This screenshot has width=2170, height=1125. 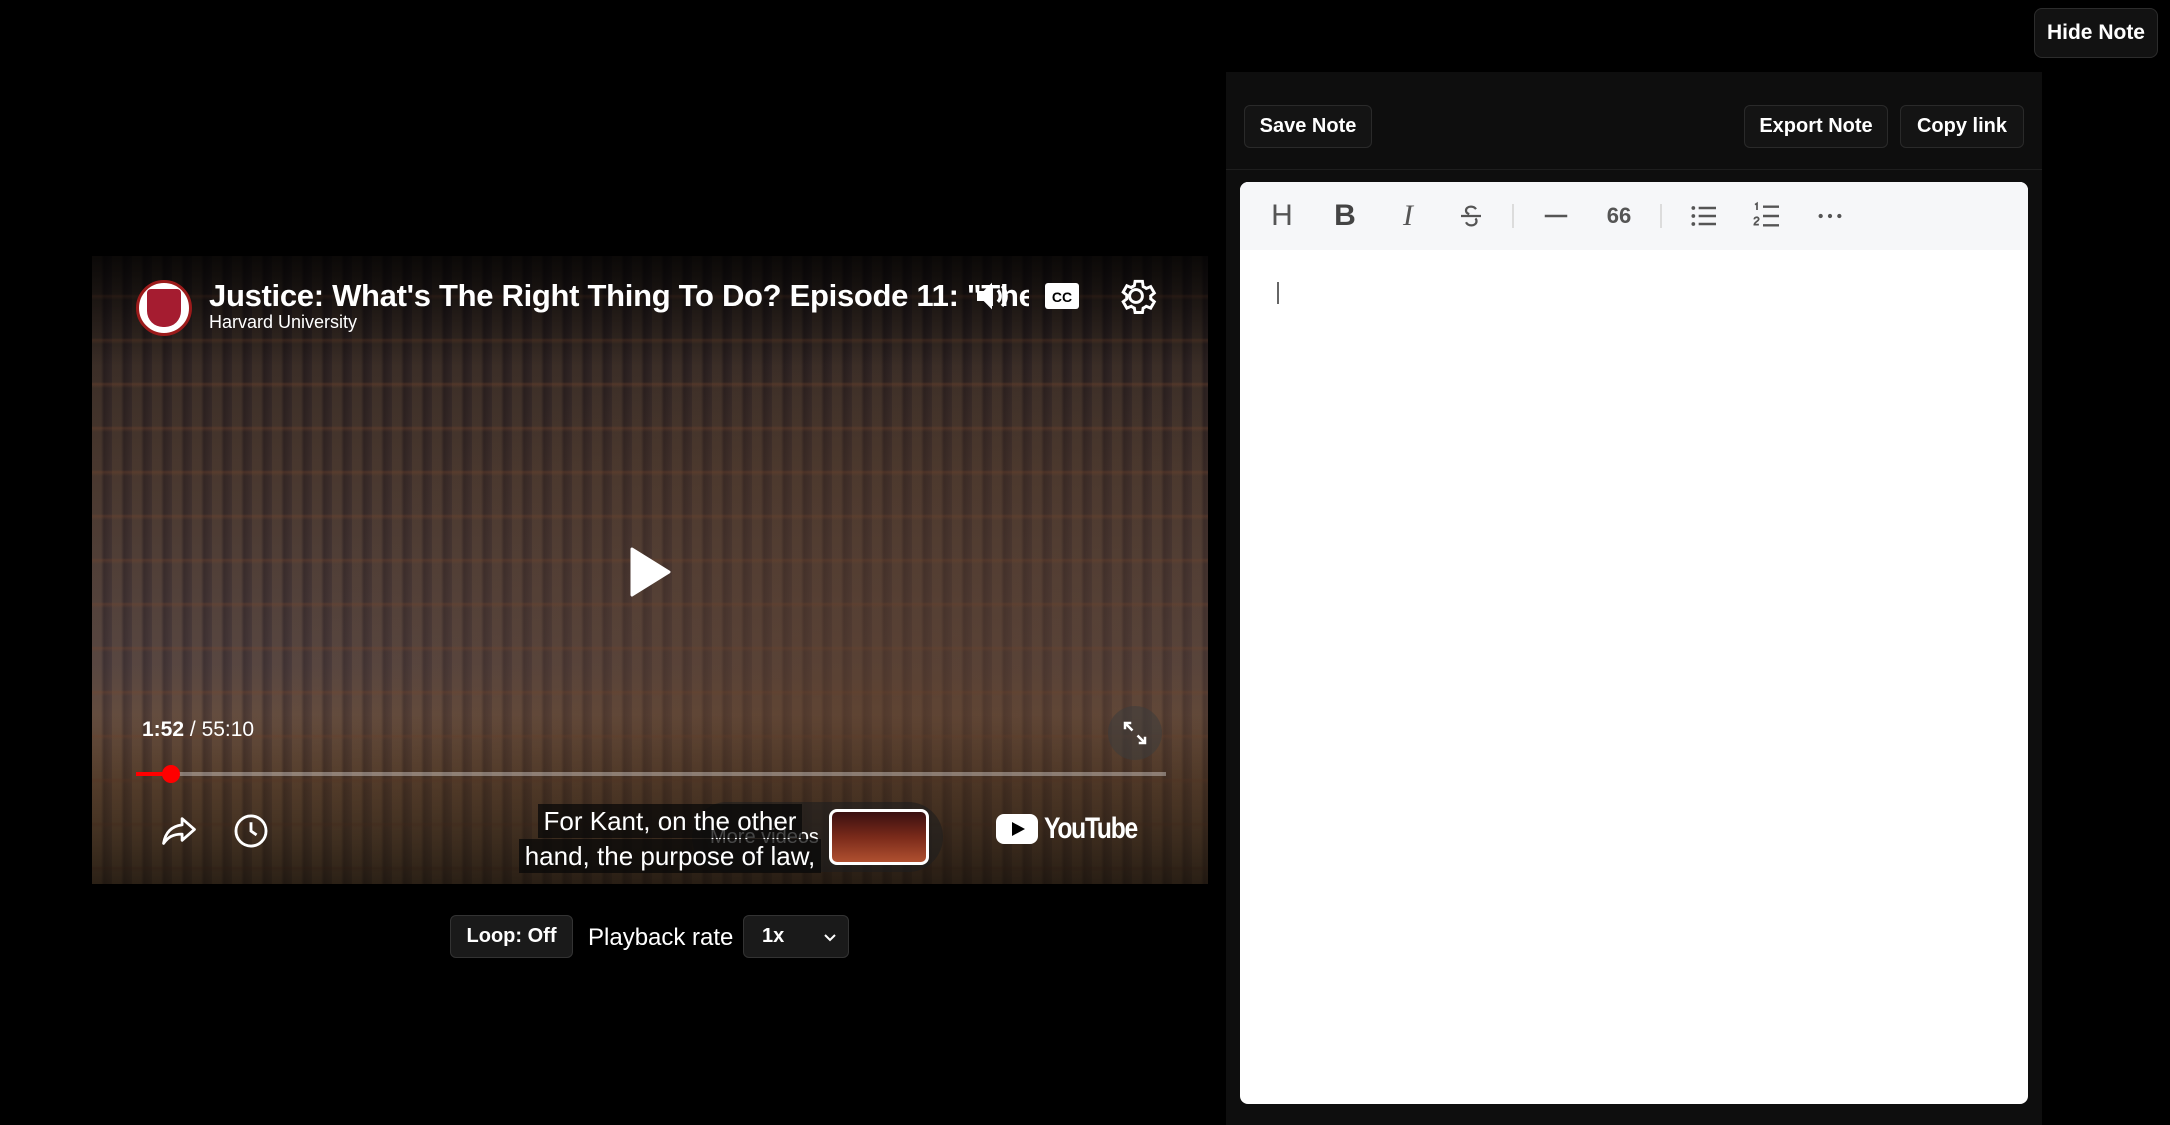 What do you see at coordinates (283, 322) in the screenshot?
I see `channel-name: Harvard University` at bounding box center [283, 322].